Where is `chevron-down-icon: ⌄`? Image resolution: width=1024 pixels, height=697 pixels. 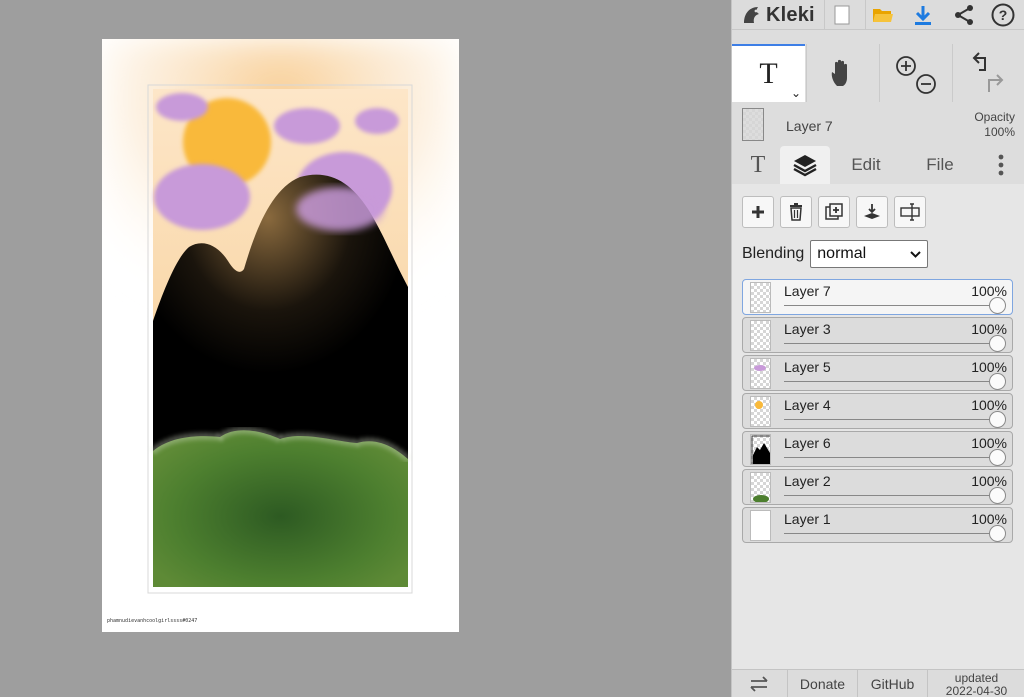
chevron-down-icon: ⌄ is located at coordinates (796, 93).